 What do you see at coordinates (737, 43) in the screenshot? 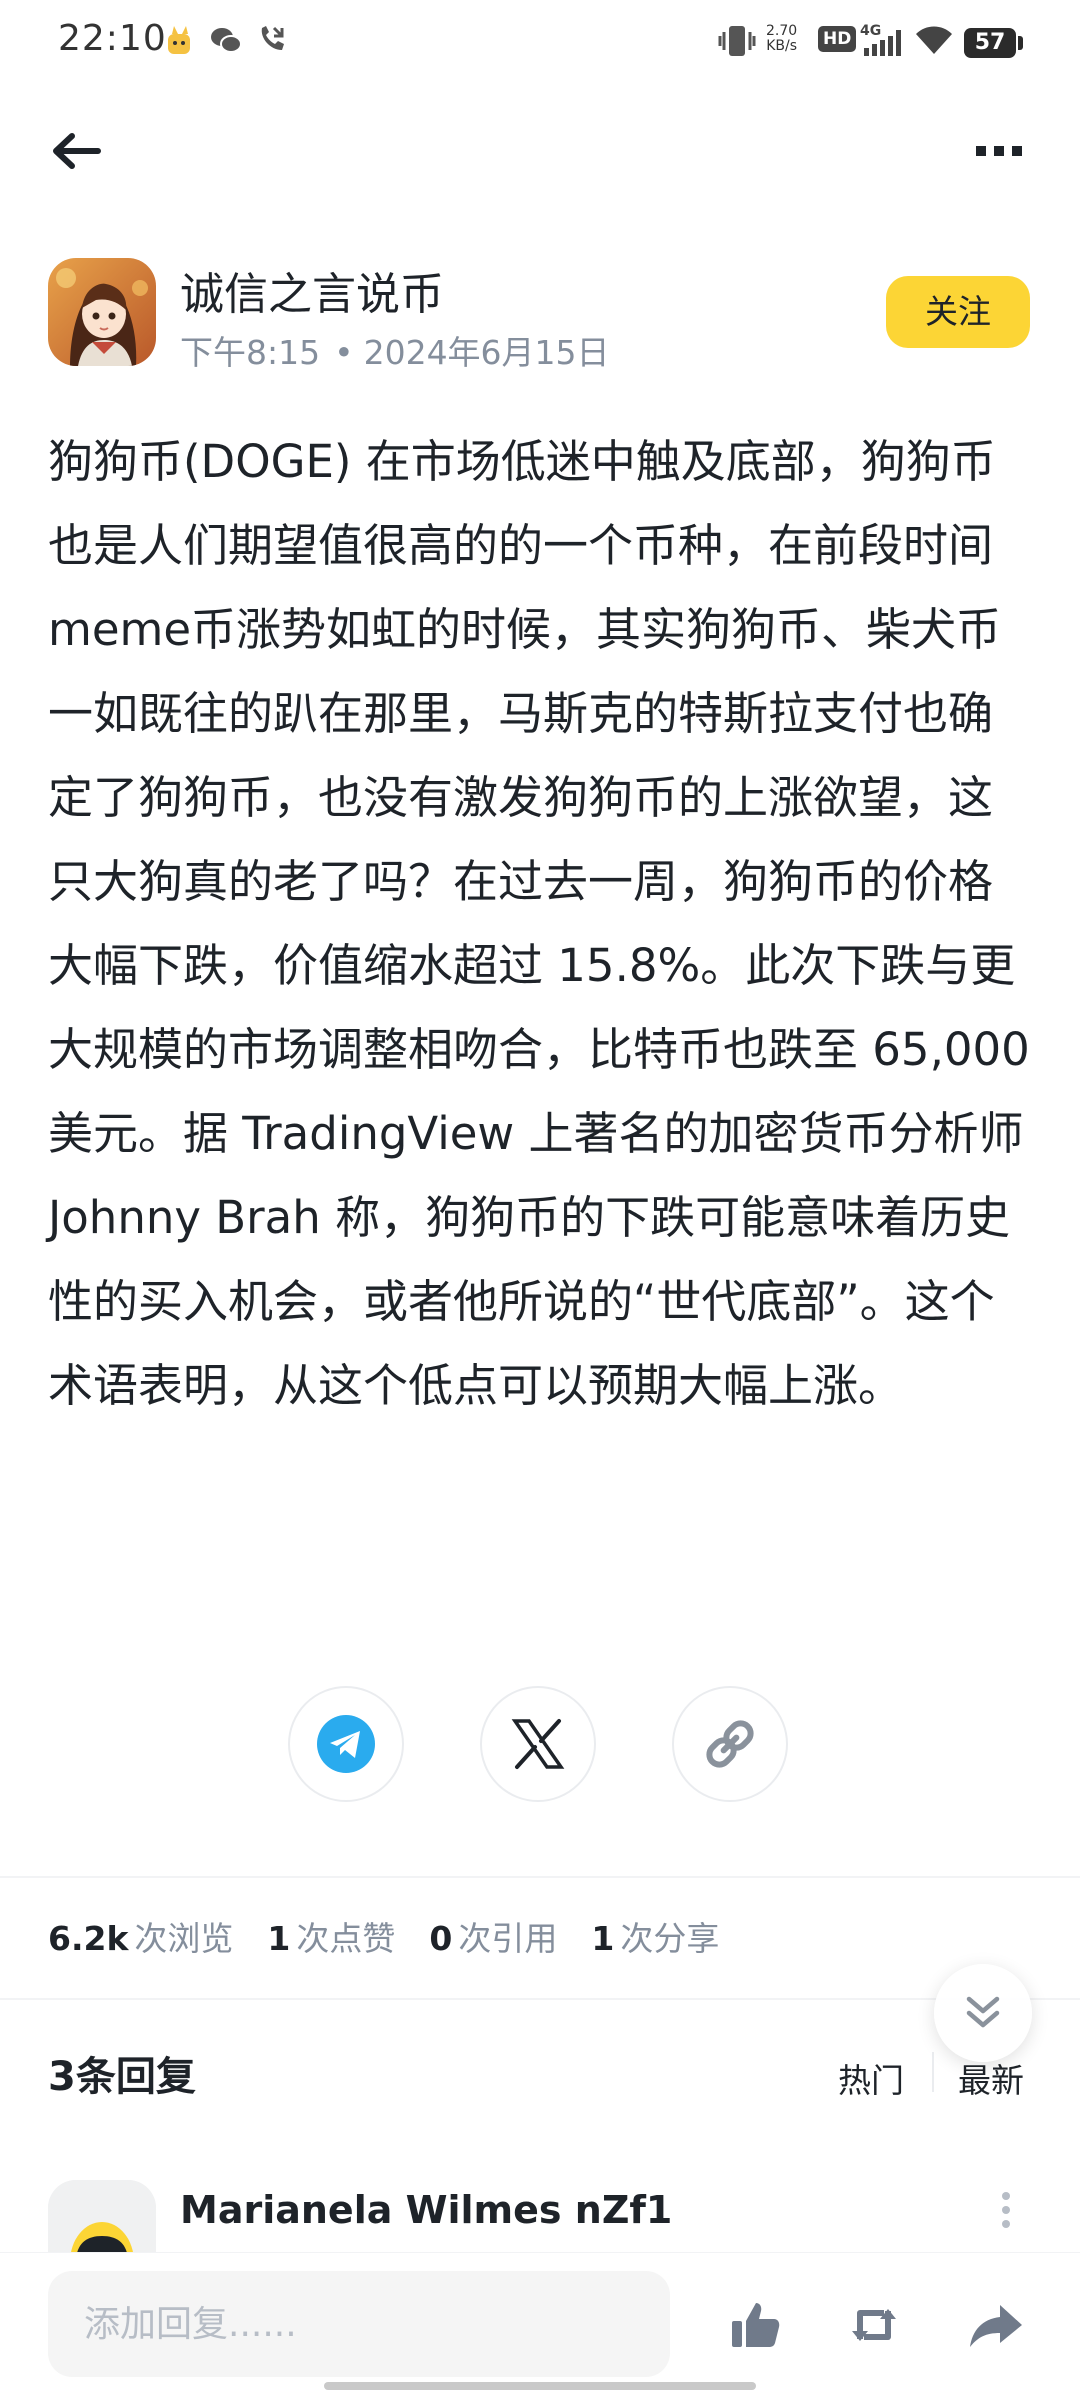
I see `vibrate-icon` at bounding box center [737, 43].